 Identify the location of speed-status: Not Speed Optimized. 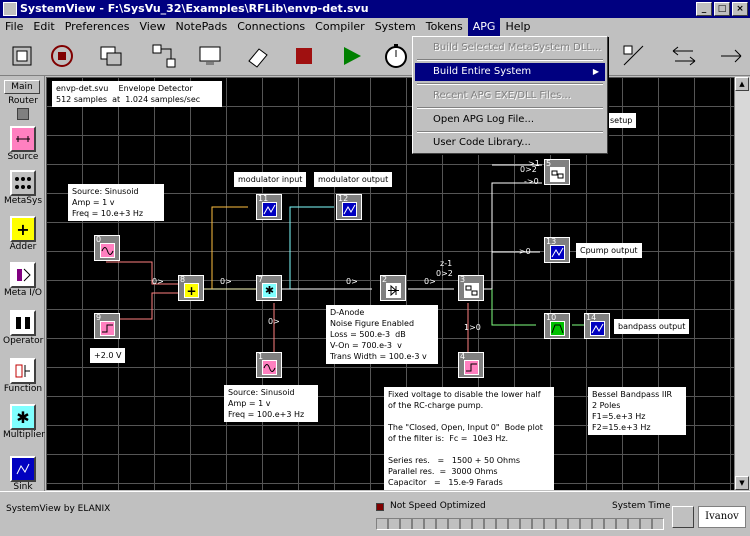
(438, 506).